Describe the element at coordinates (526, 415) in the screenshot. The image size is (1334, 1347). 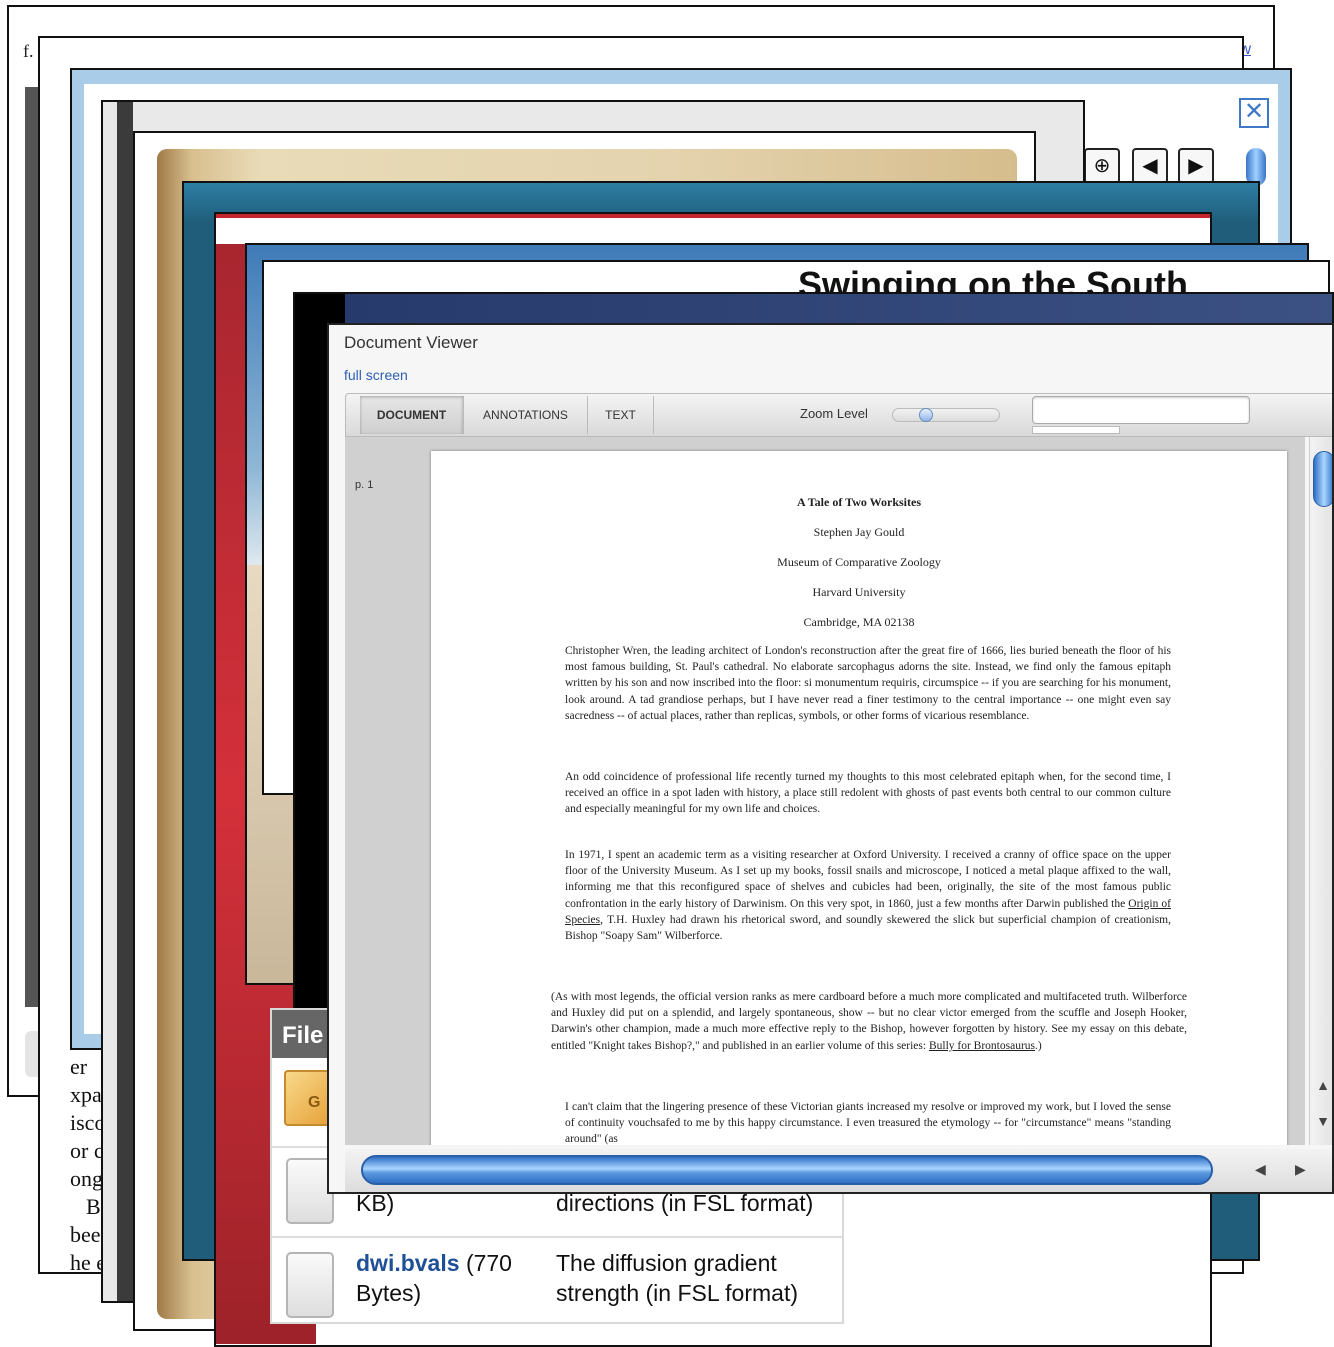
I see `tab-annotations: ANNOTATIONS` at that location.